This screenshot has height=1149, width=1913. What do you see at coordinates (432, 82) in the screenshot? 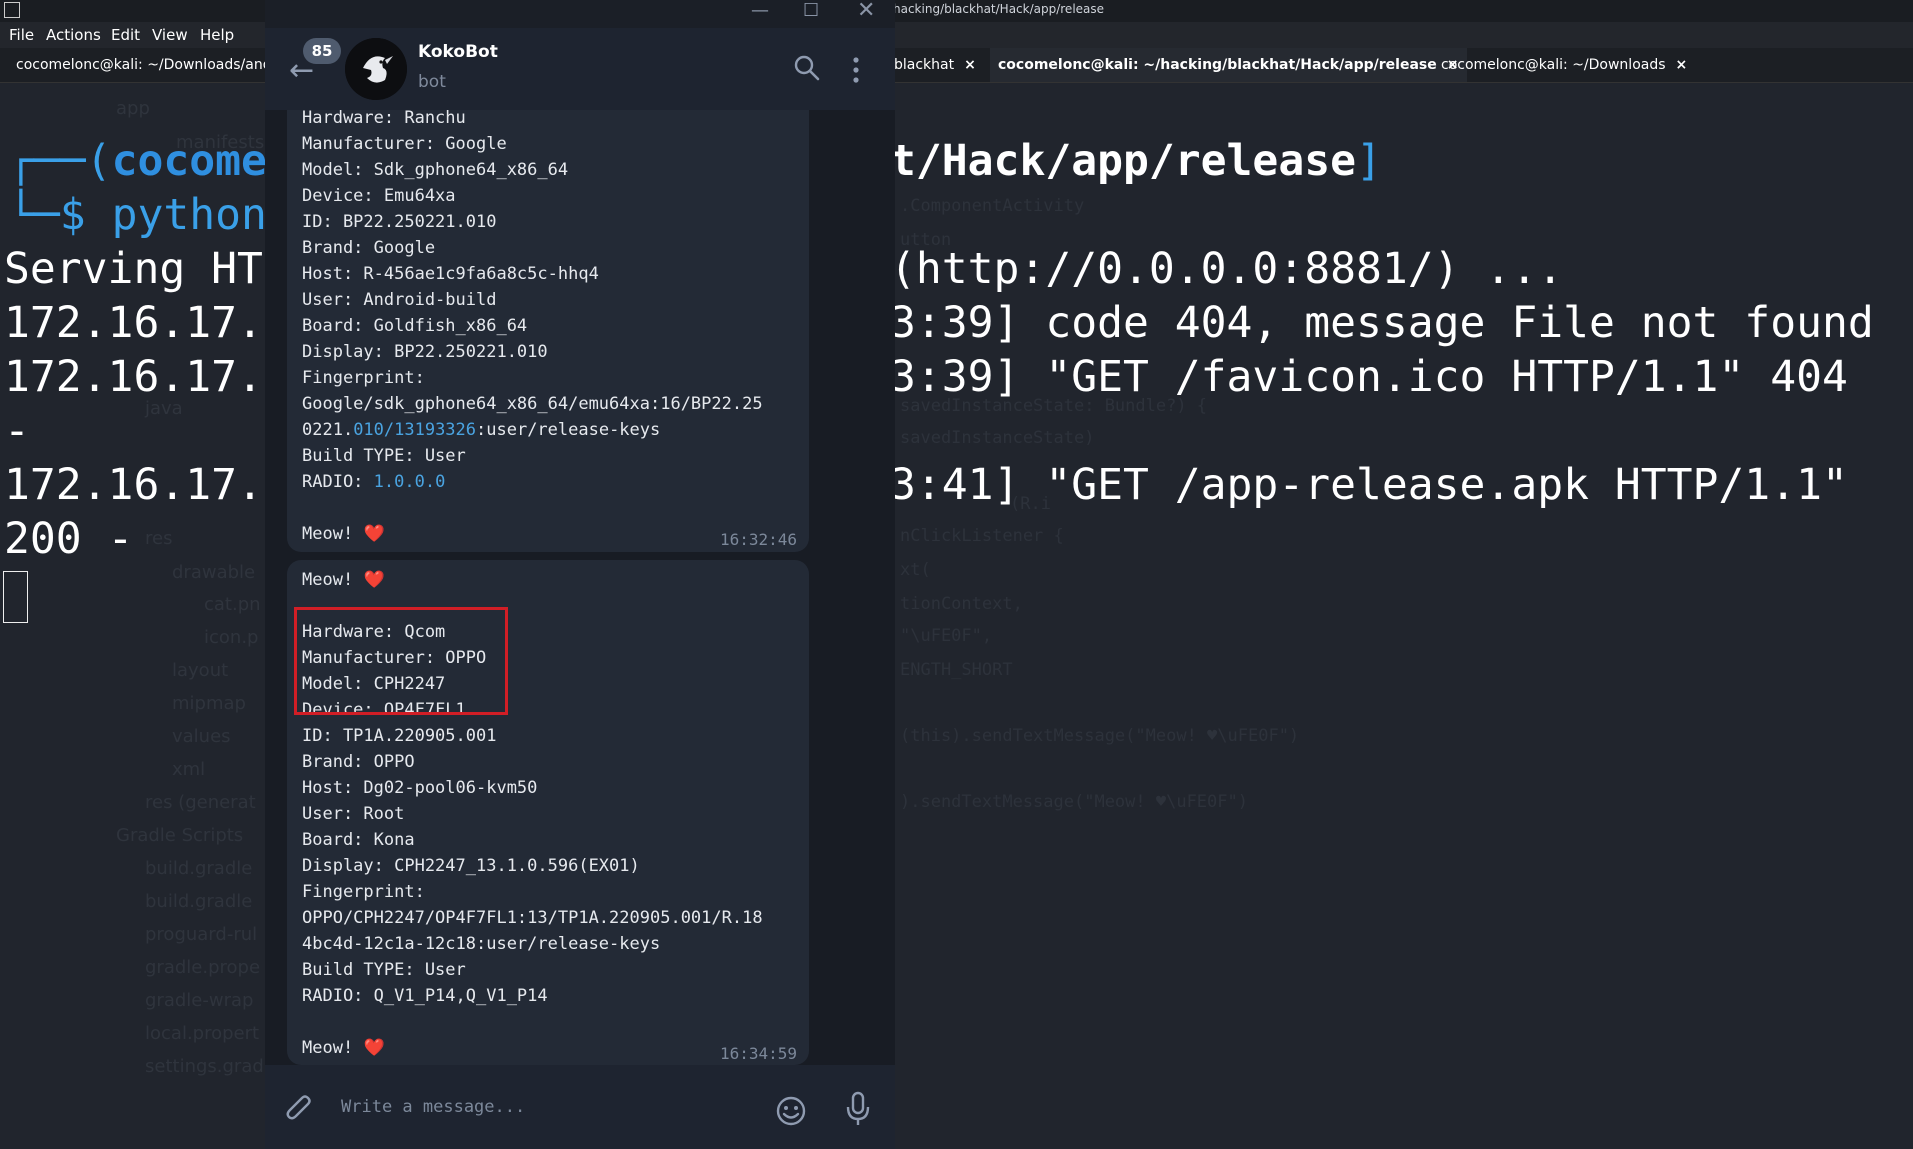
I see `chat-subtitle: bot` at bounding box center [432, 82].